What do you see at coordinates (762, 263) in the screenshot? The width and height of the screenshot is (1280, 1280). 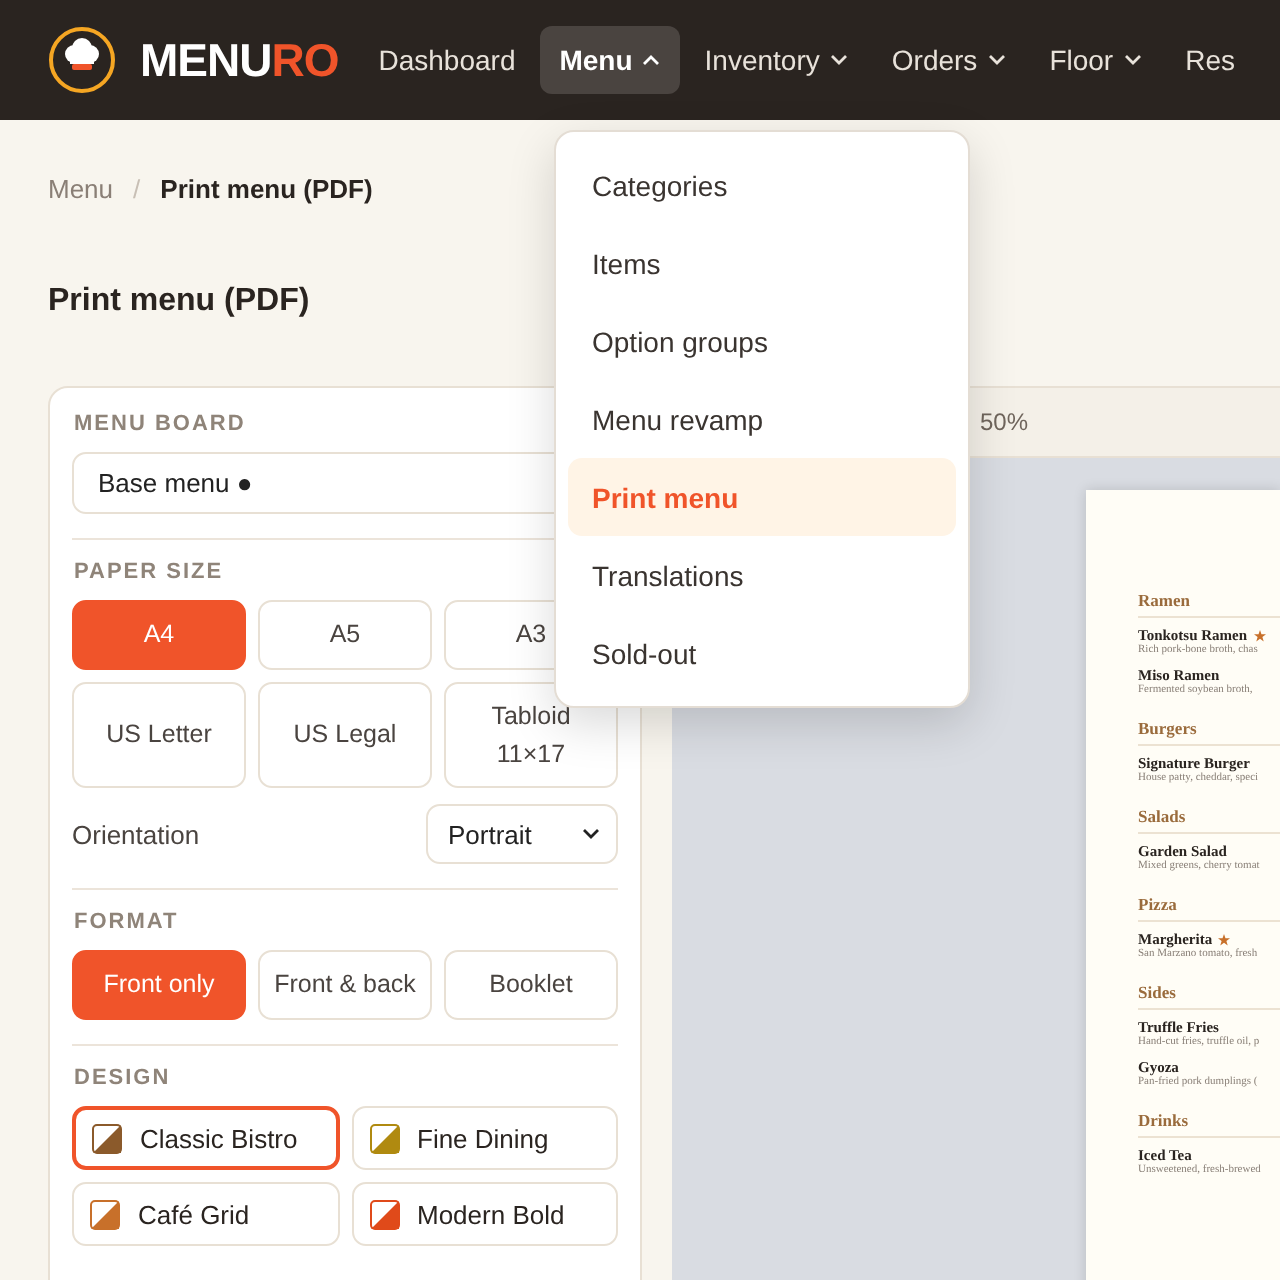 I see `dropdown-item: Items` at bounding box center [762, 263].